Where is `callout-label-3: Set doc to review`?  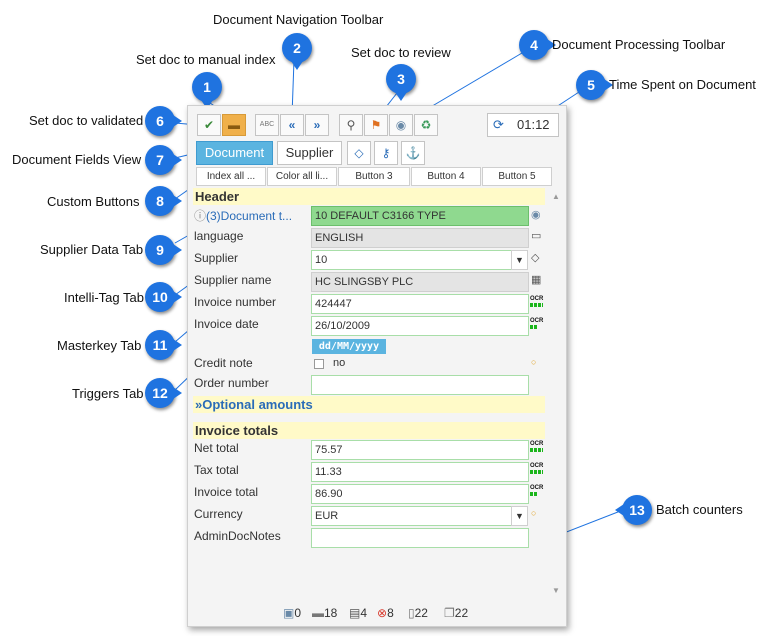 callout-label-3: Set doc to review is located at coordinates (401, 52).